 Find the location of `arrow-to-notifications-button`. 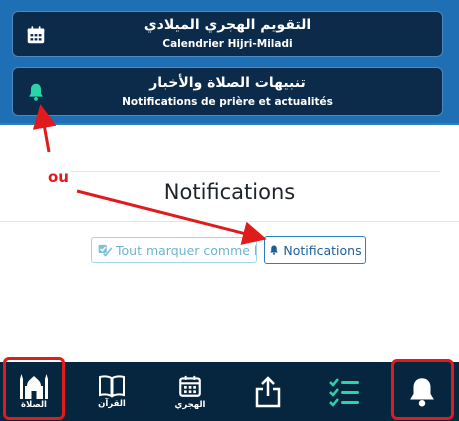

arrow-to-notifications-button is located at coordinates (171, 217).